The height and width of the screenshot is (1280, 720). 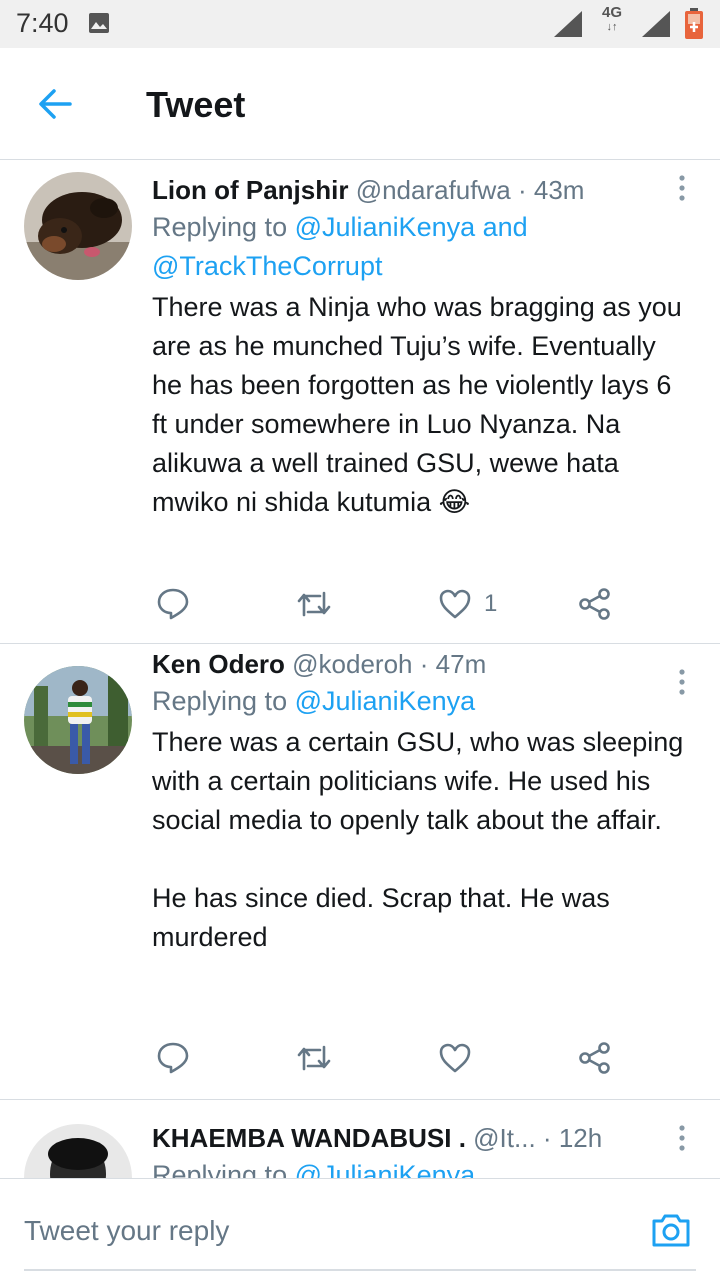 I want to click on tweet-header: KHAEMBA WANDABUSI . @It... · 12h, so click(x=422, y=1138).